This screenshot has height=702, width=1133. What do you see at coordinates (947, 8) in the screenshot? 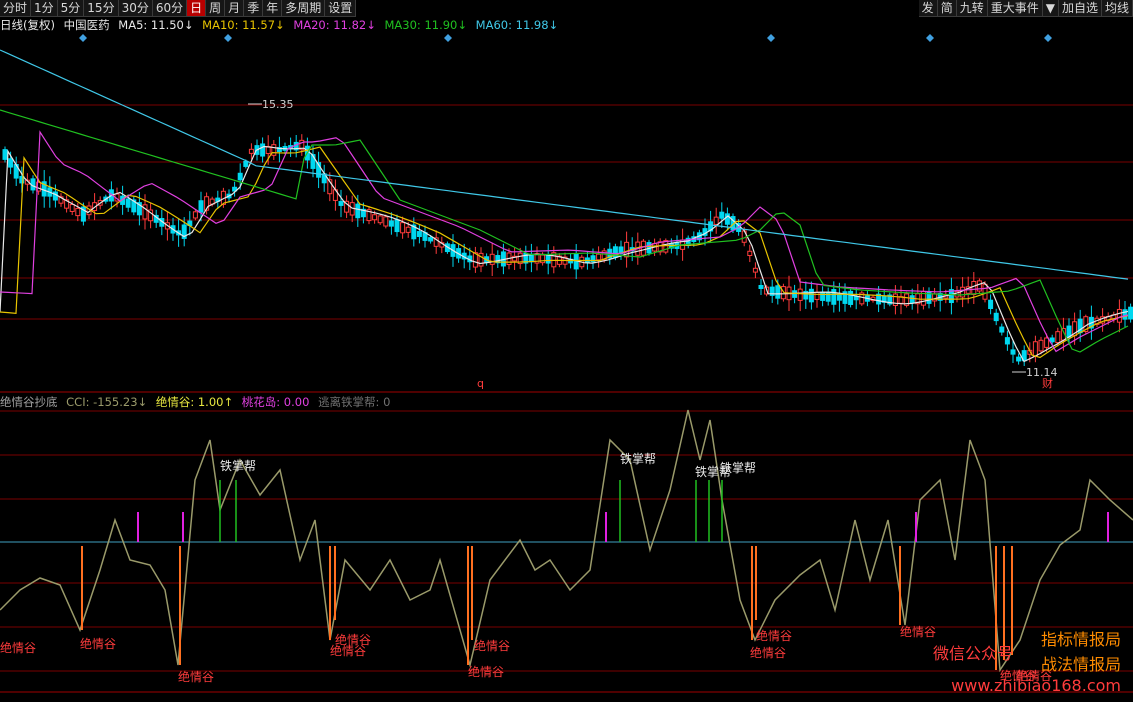
I see `function-button-1: 简` at bounding box center [947, 8].